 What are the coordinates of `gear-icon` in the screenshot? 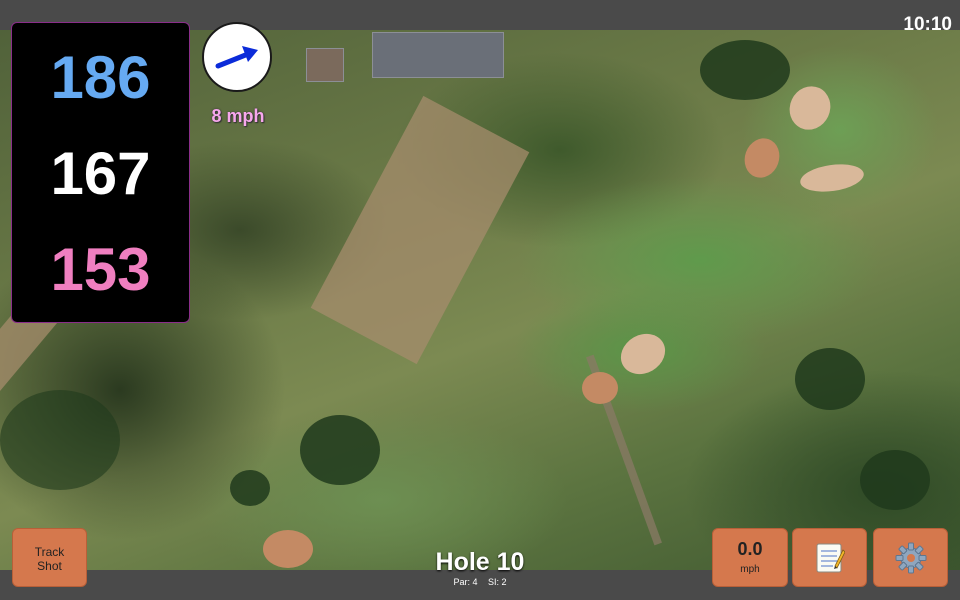 It's located at (911, 558).